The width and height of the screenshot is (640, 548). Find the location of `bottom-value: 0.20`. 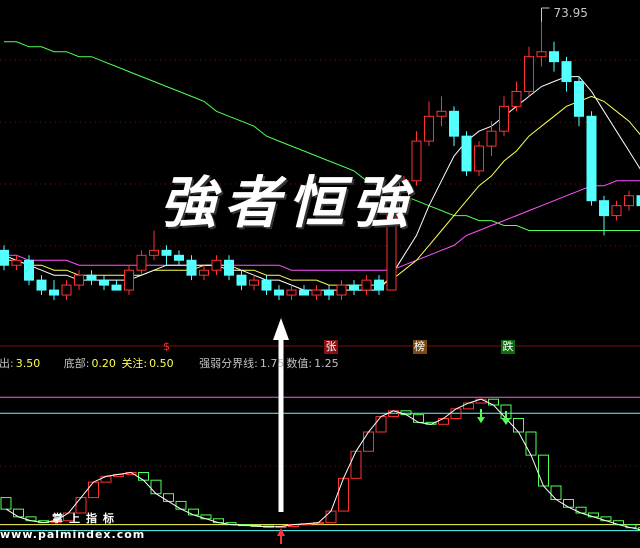

bottom-value: 0.20 is located at coordinates (103, 363).